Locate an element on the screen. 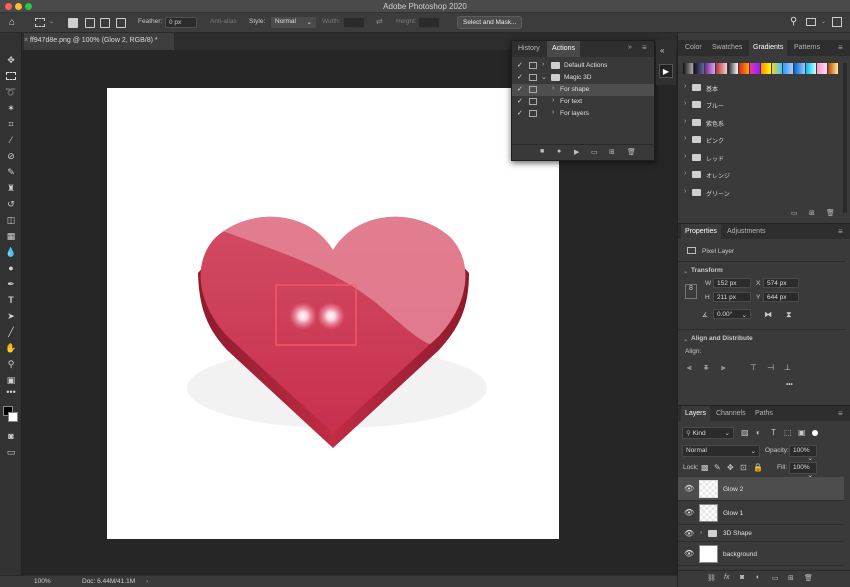 This screenshot has height=587, width=850. filter-adjustment-icon: ◐ is located at coordinates (758, 432).